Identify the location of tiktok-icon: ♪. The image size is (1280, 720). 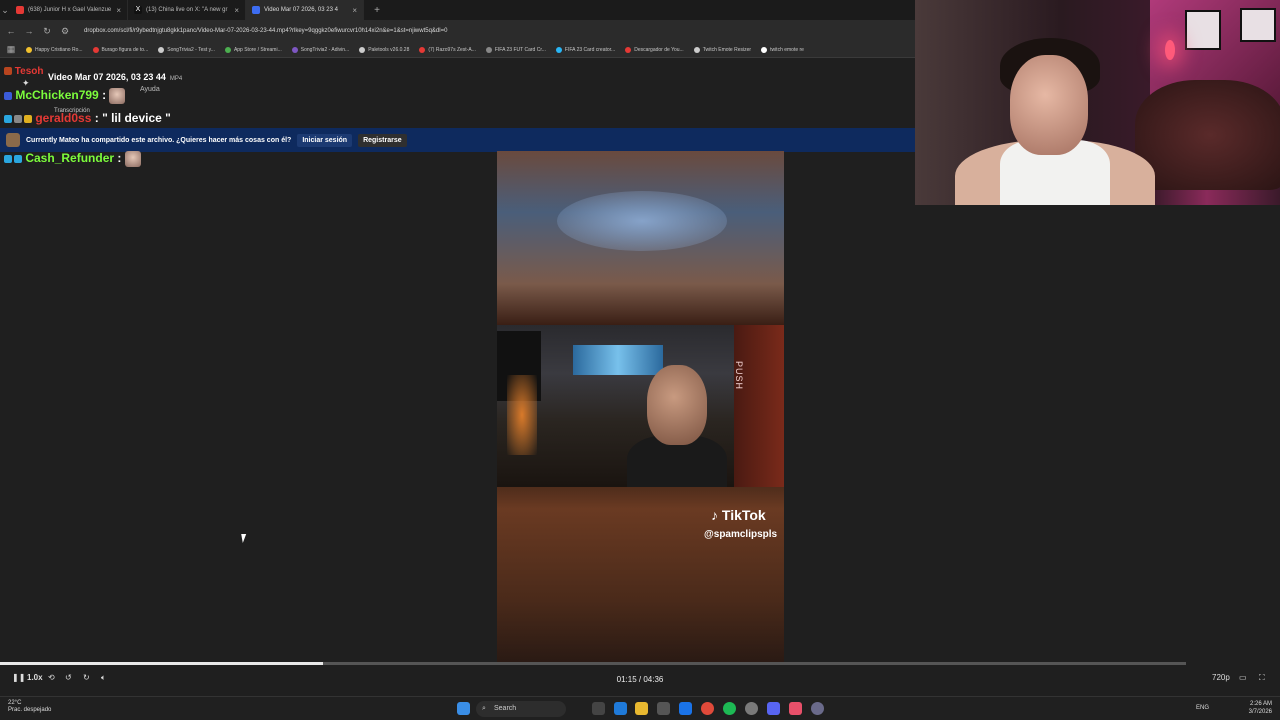
(714, 515).